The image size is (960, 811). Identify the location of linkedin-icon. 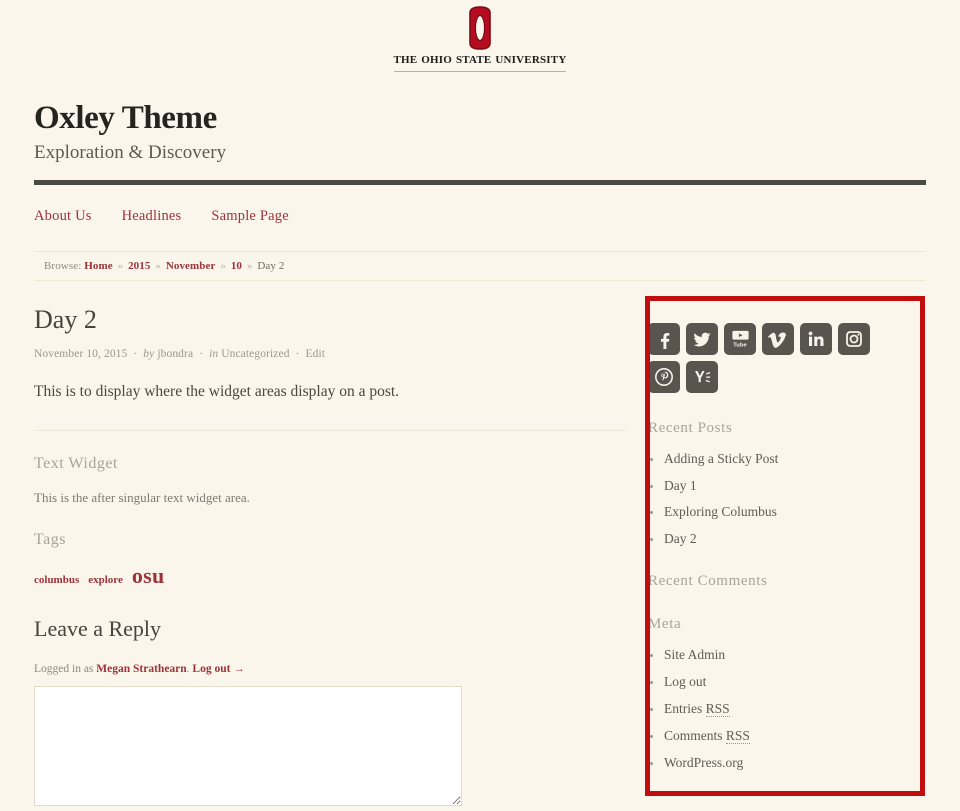
(816, 338).